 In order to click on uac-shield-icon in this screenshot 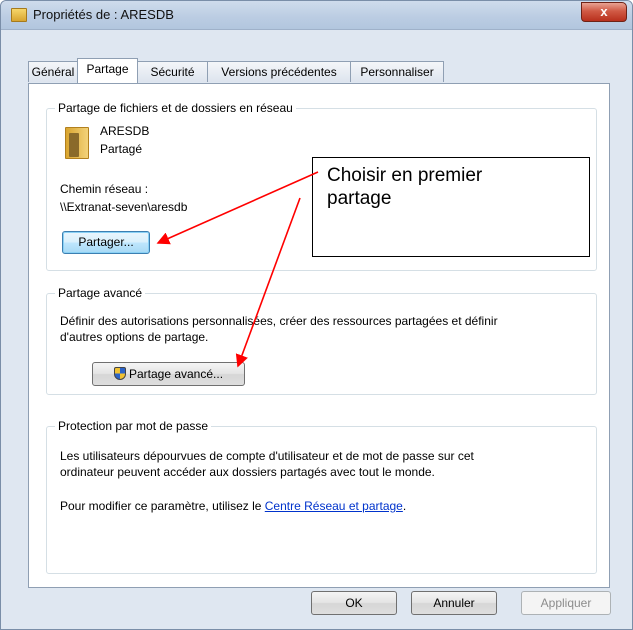, I will do `click(119, 373)`.